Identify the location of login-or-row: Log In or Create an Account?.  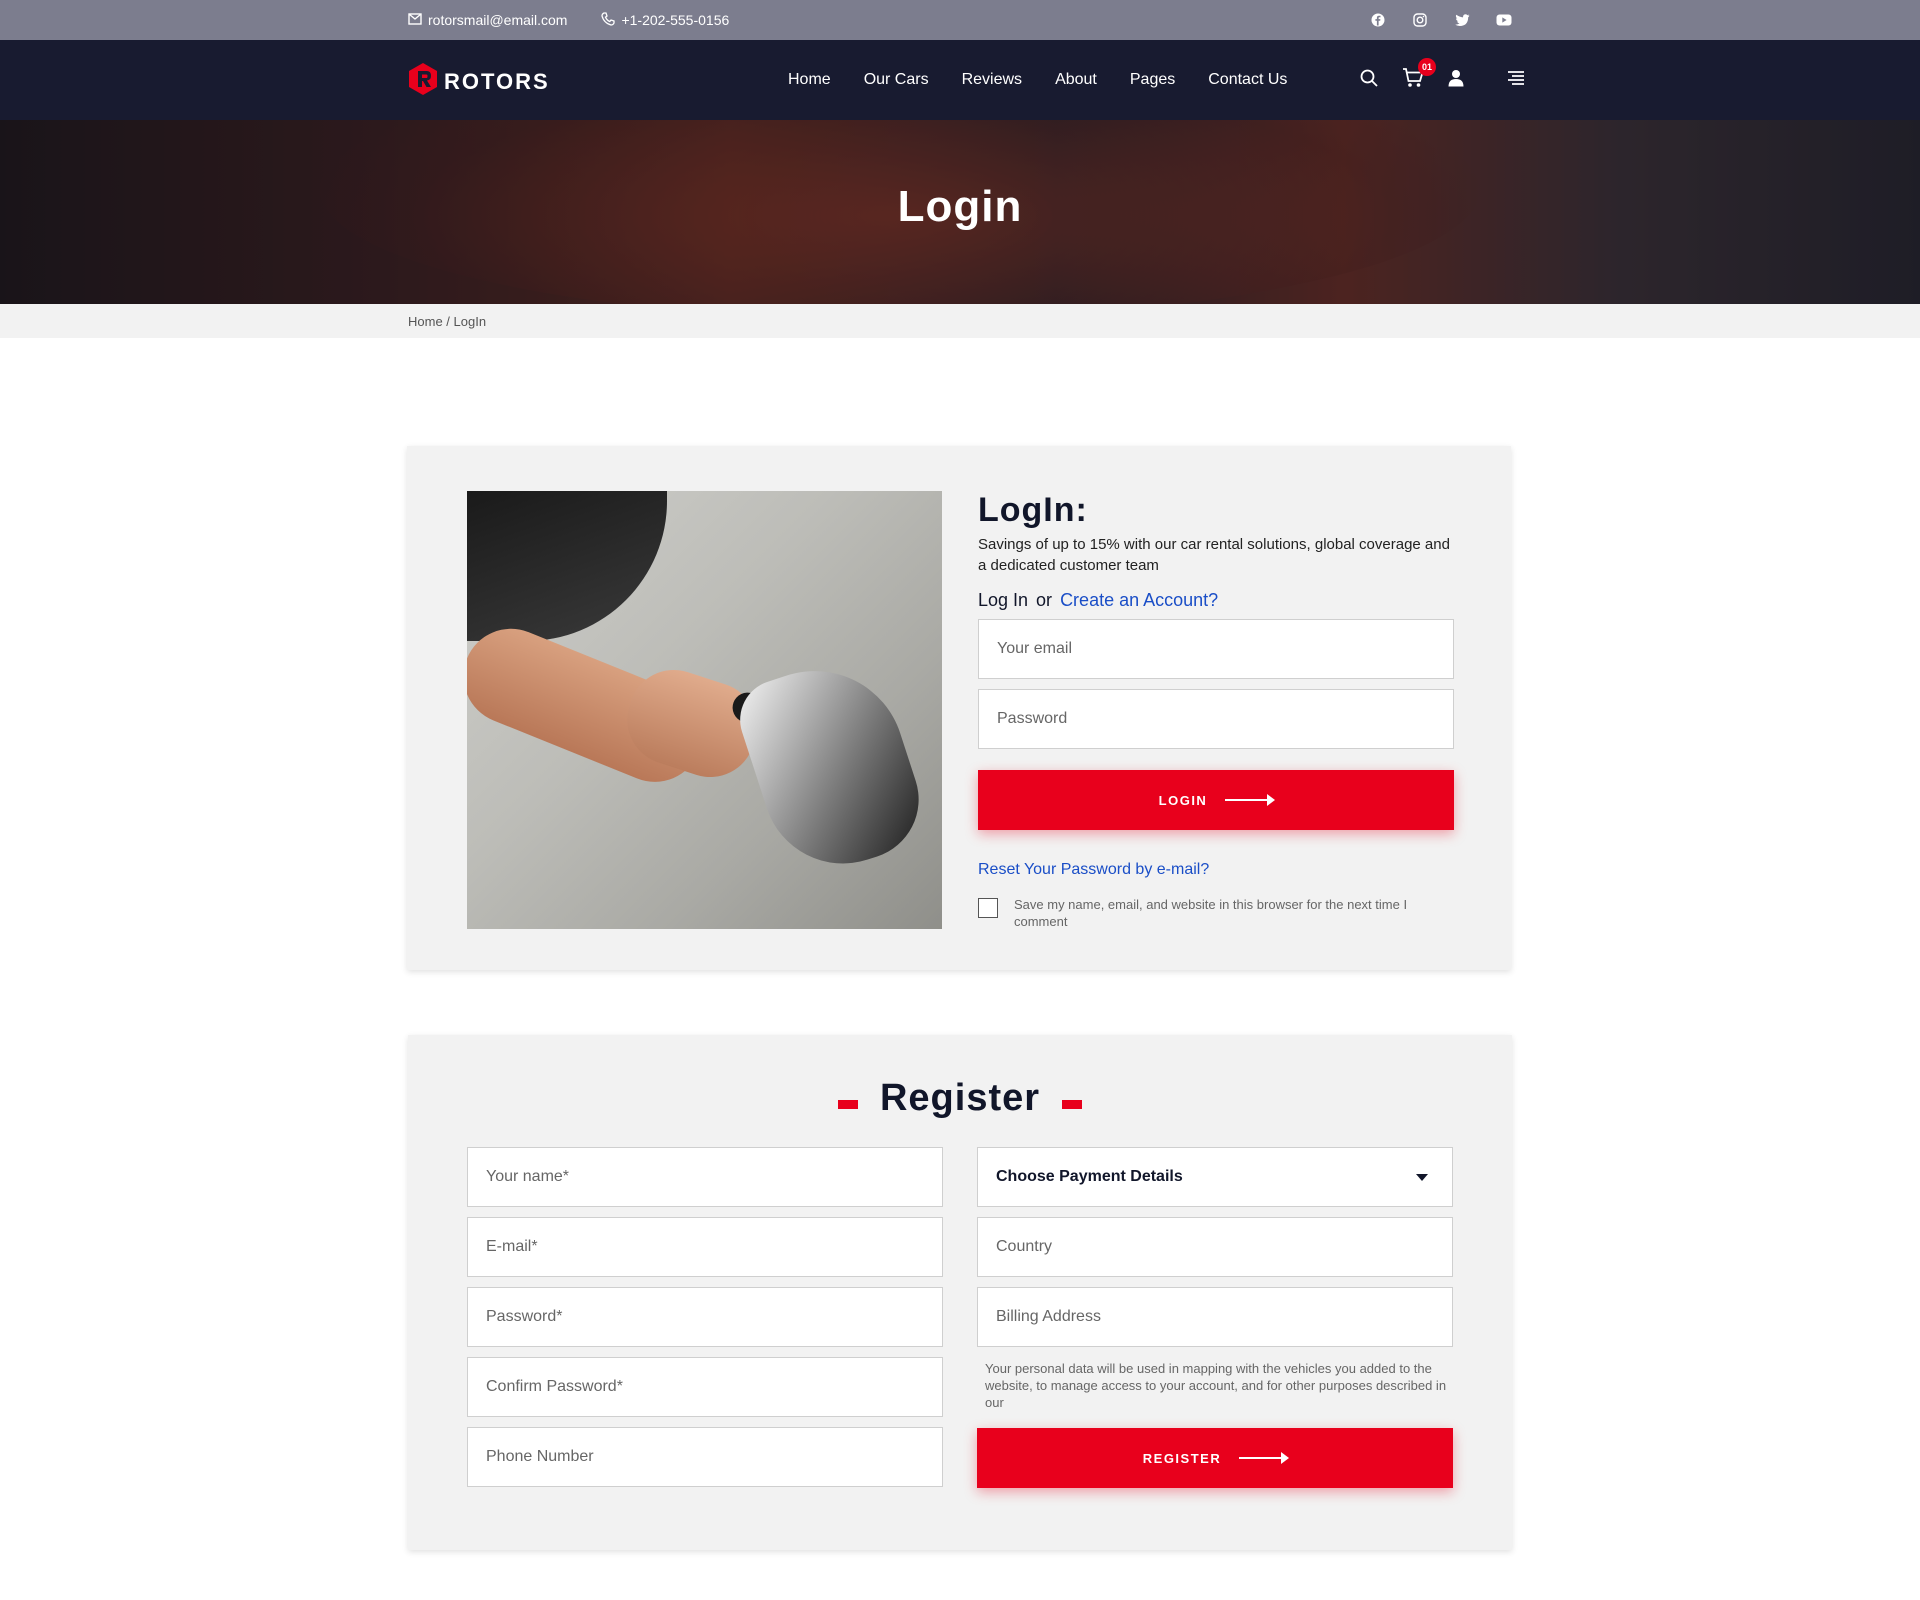
(1217, 600).